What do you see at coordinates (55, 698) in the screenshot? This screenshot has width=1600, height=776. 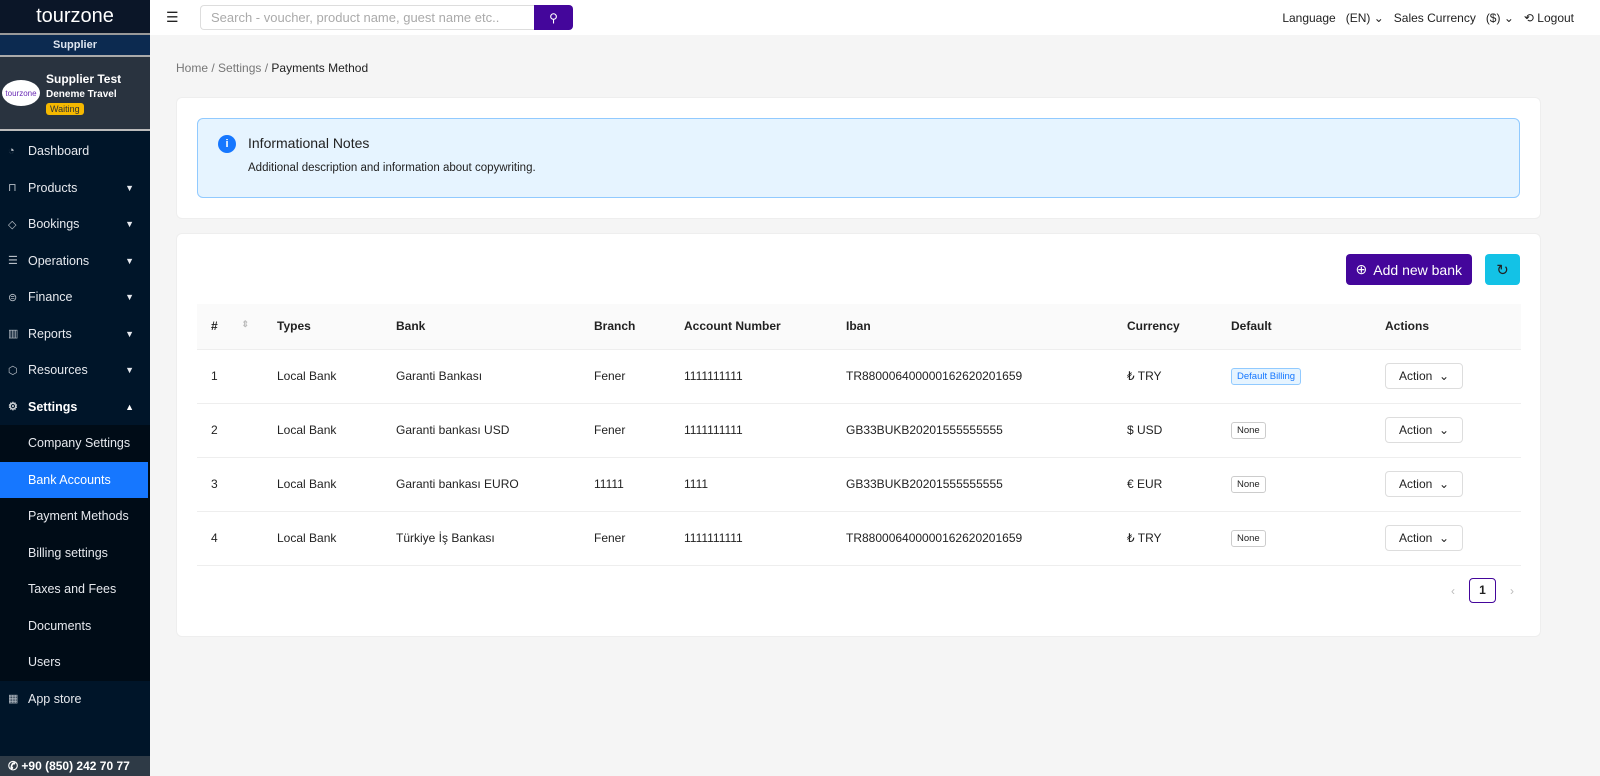 I see `label: App store` at bounding box center [55, 698].